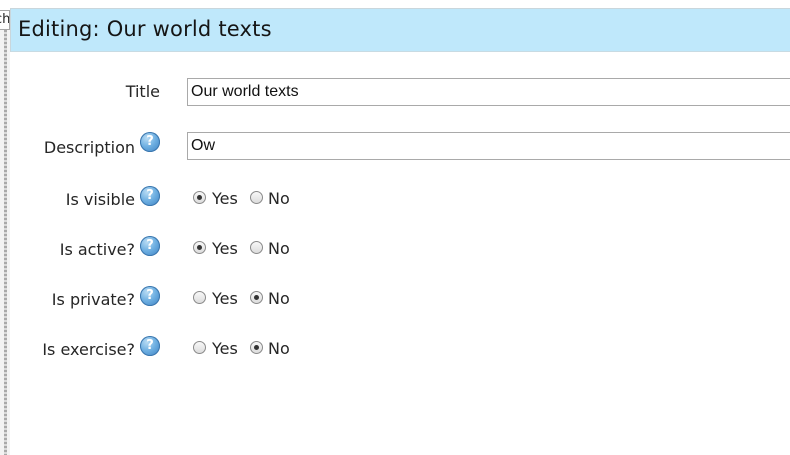 The height and width of the screenshot is (455, 790). I want to click on description-label-cell: Description ?, so click(85, 148).